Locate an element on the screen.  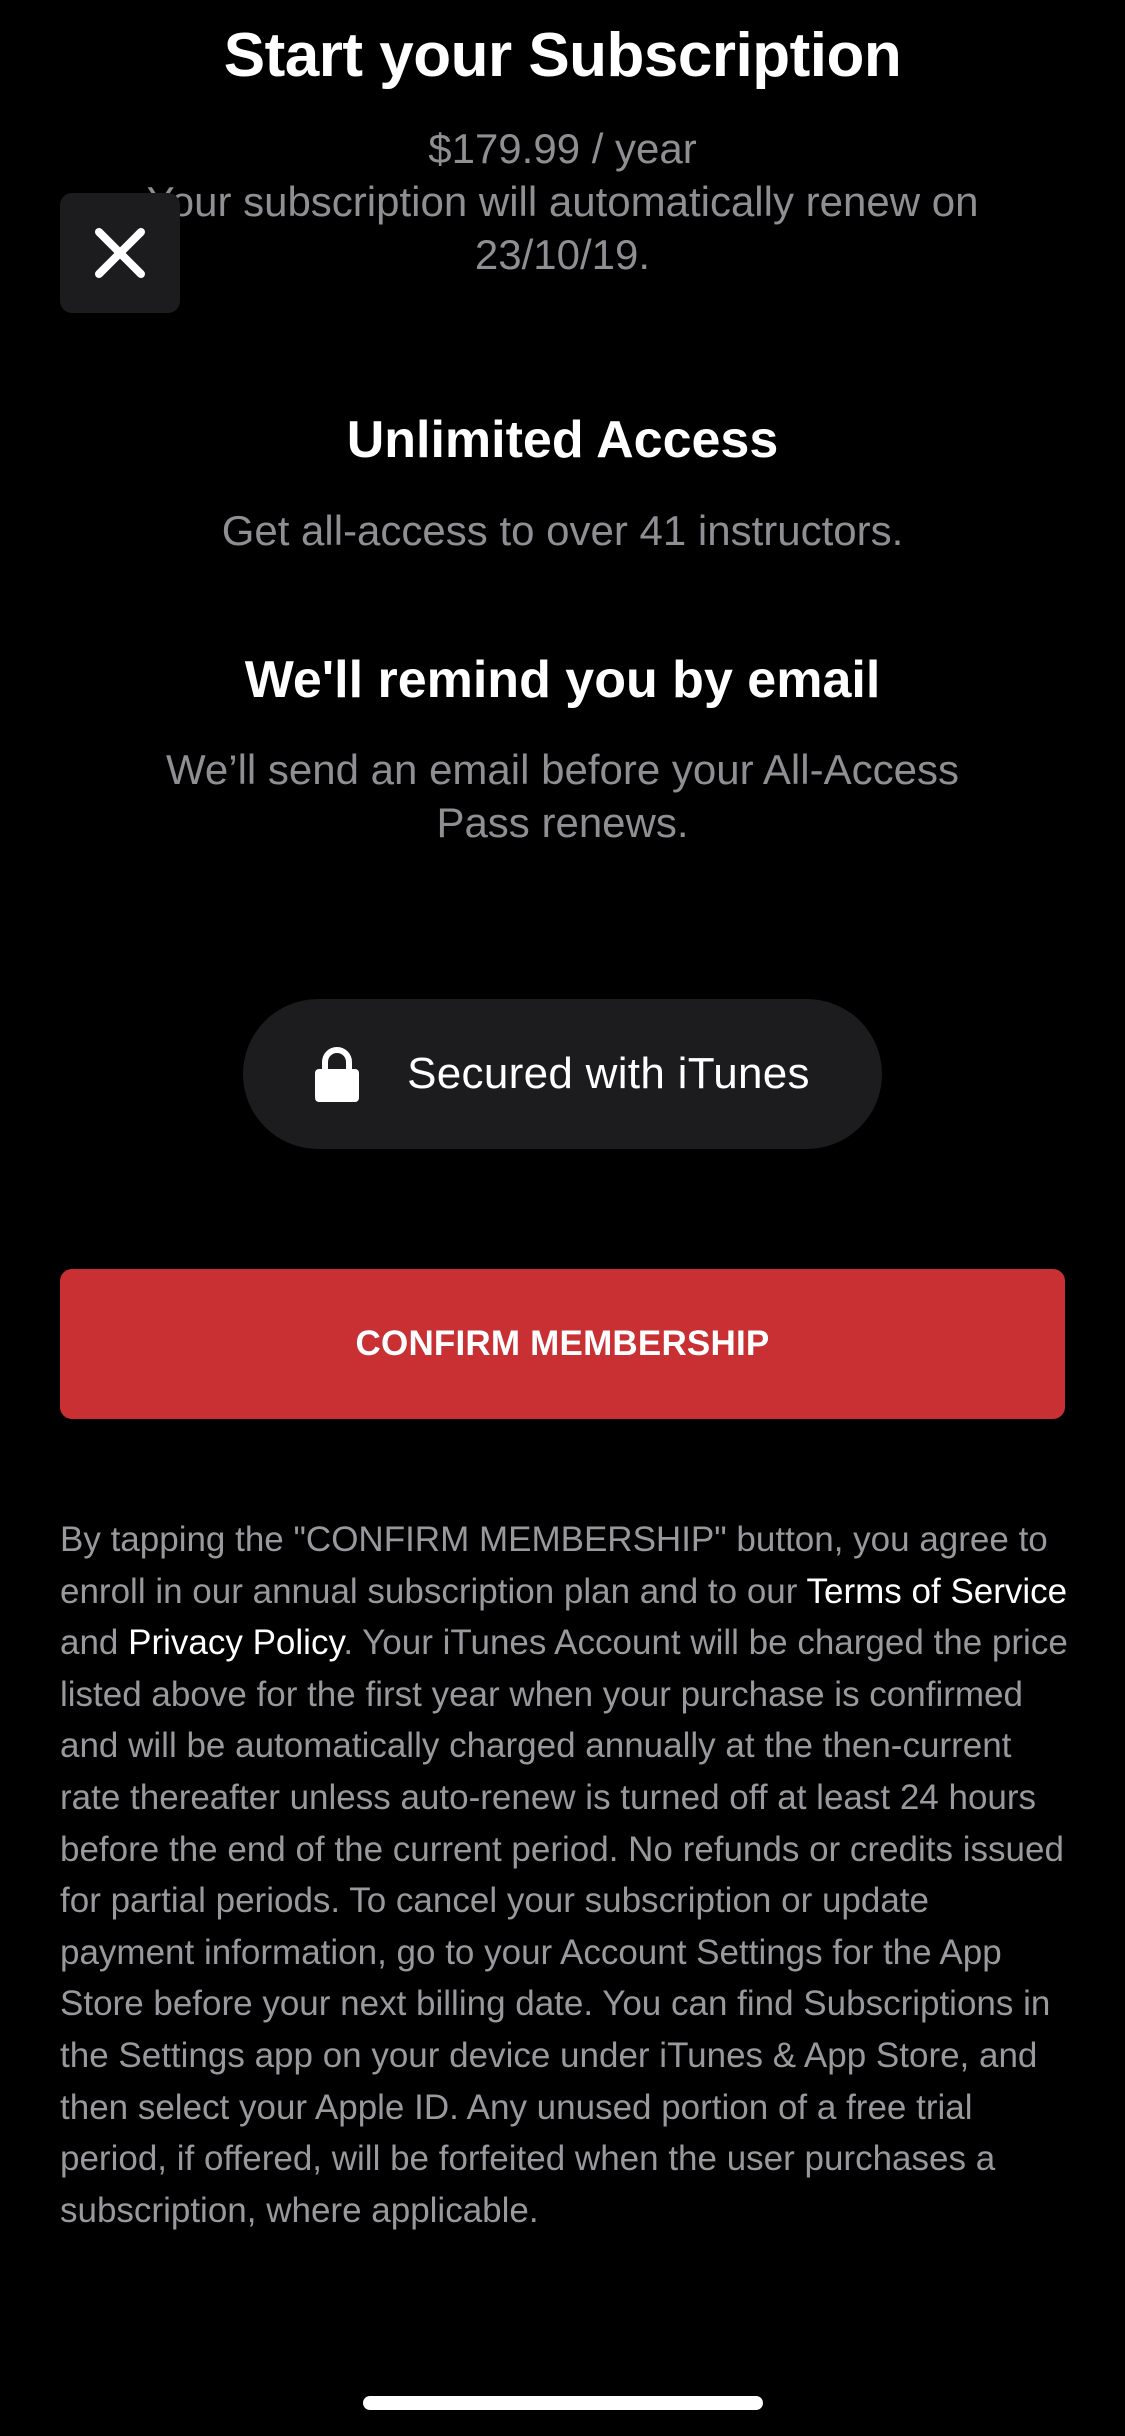
secured-badge: Secured with iTunes is located at coordinates (562, 1074).